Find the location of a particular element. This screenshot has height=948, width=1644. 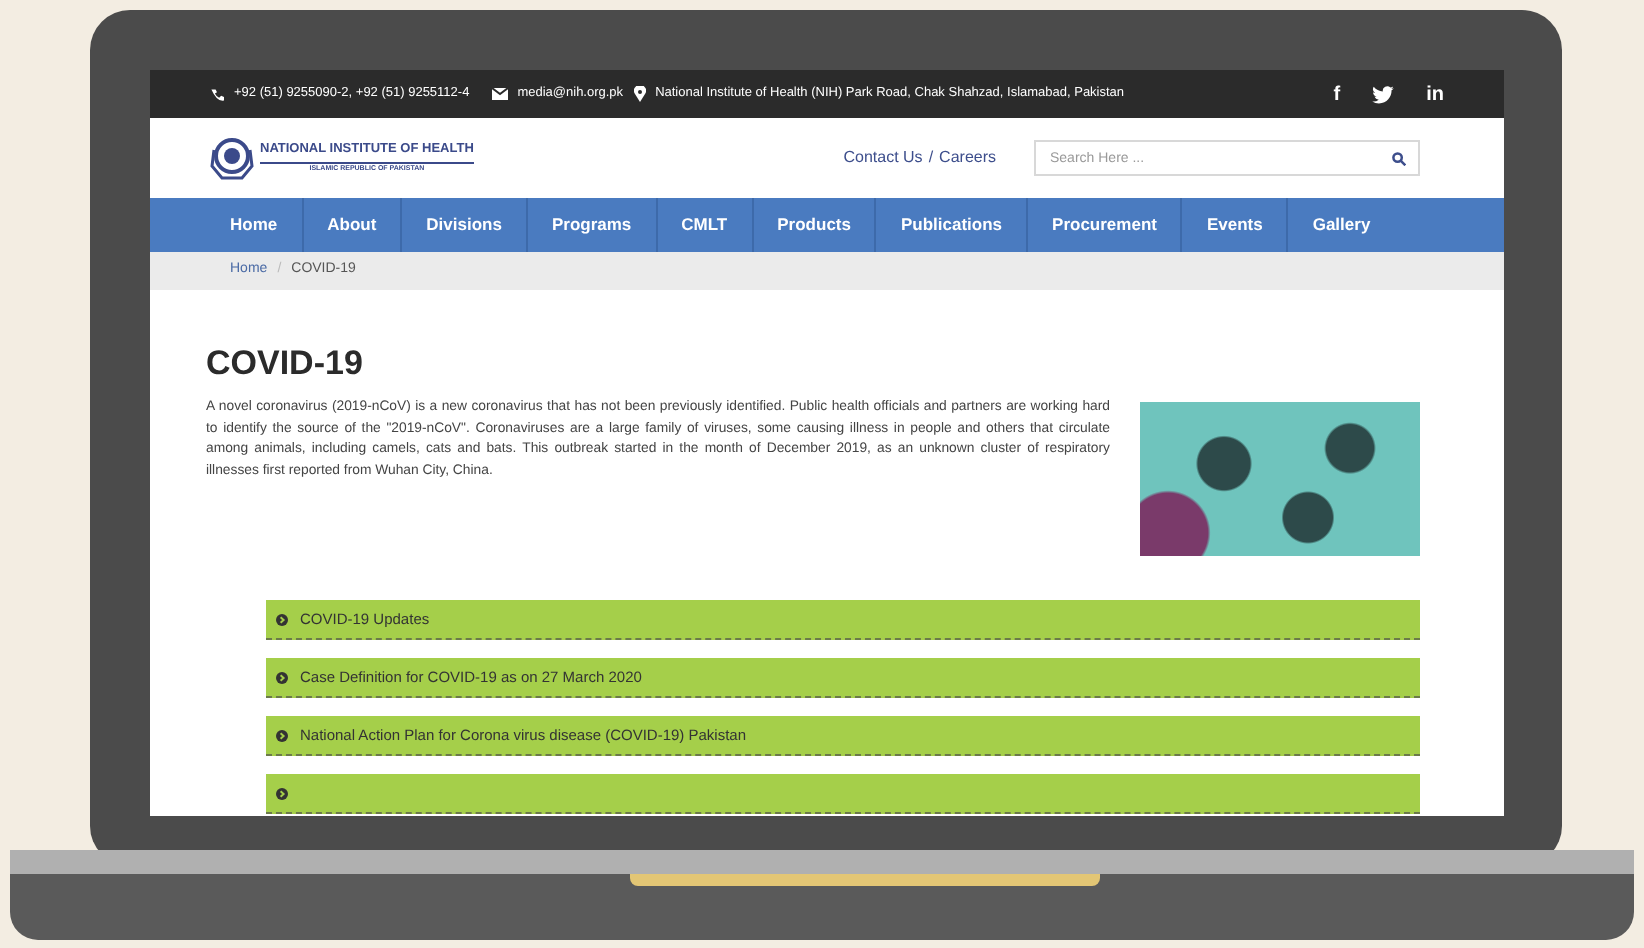

nav-item: Gallery is located at coordinates (1341, 225).